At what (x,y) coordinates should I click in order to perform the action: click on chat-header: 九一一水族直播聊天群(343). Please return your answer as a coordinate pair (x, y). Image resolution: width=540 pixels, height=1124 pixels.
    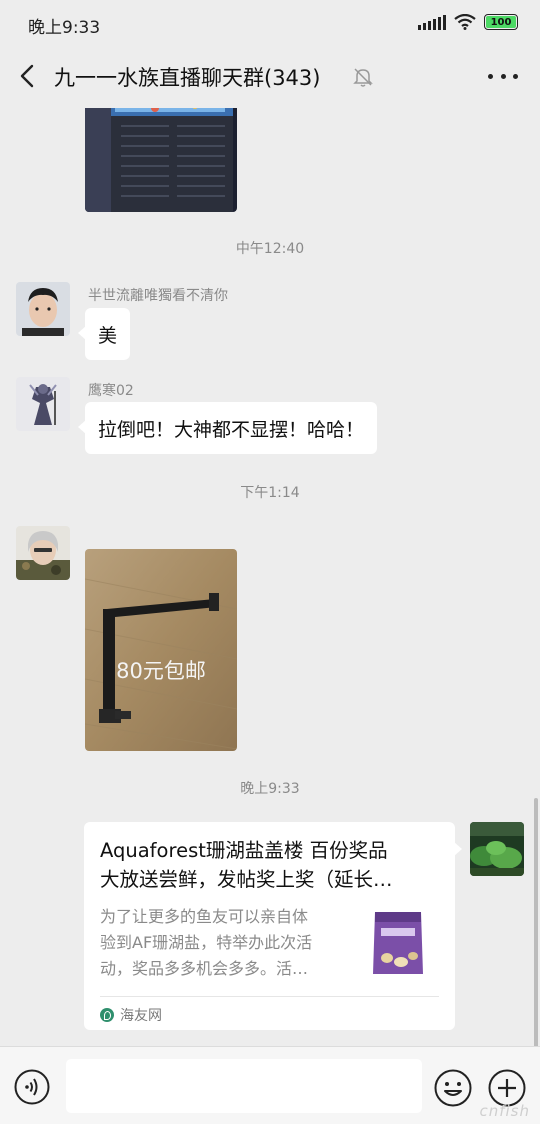
    Looking at the image, I should click on (270, 77).